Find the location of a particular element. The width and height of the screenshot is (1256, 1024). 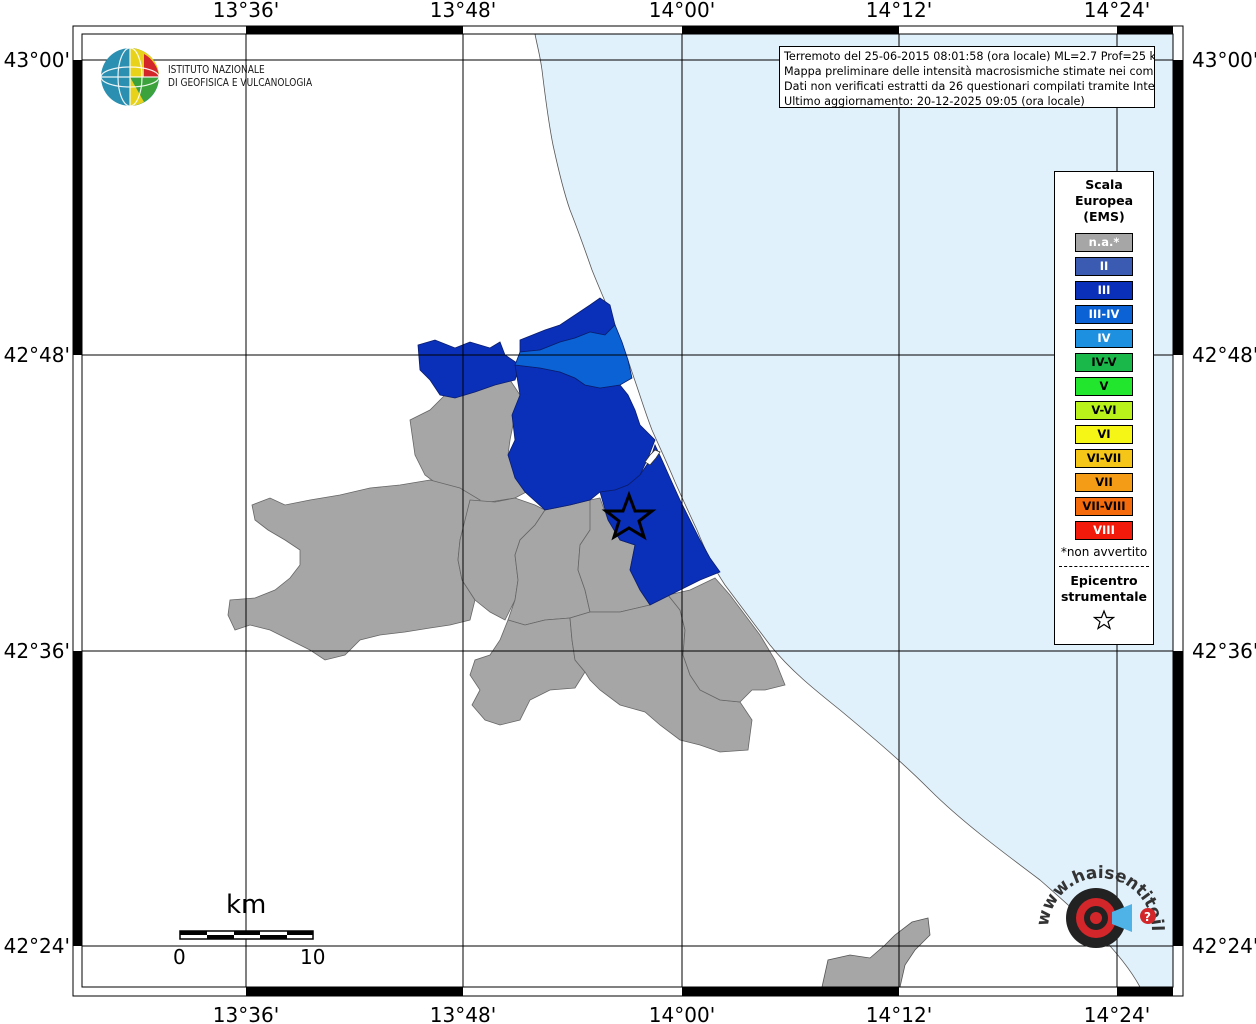

legend-item: V-VI is located at coordinates (1104, 410).